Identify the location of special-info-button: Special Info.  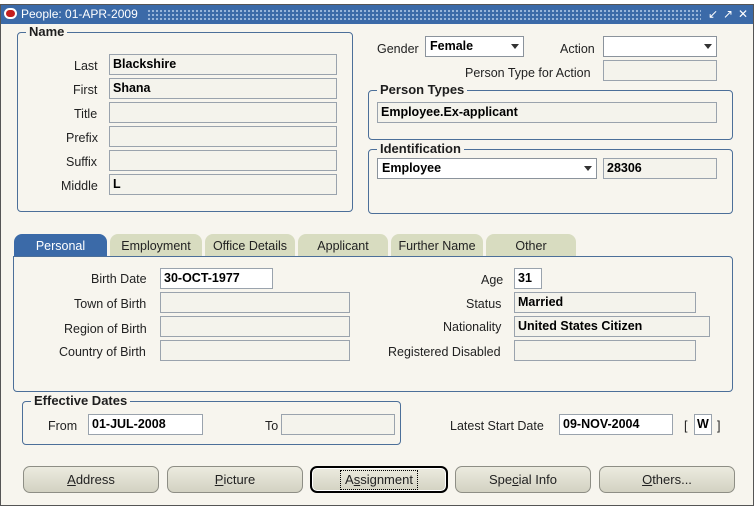
(523, 479).